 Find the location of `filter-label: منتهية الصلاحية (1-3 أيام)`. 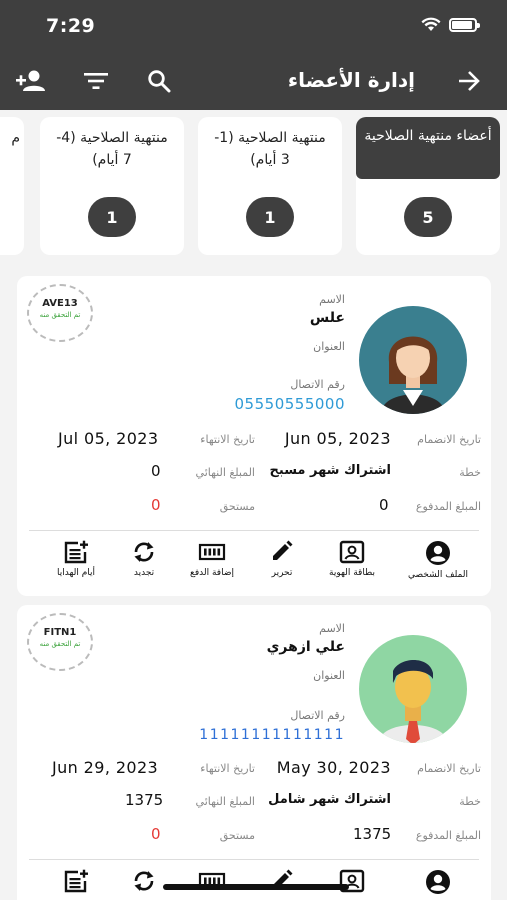

filter-label: منتهية الصلاحية (1-3 أيام) is located at coordinates (270, 149).